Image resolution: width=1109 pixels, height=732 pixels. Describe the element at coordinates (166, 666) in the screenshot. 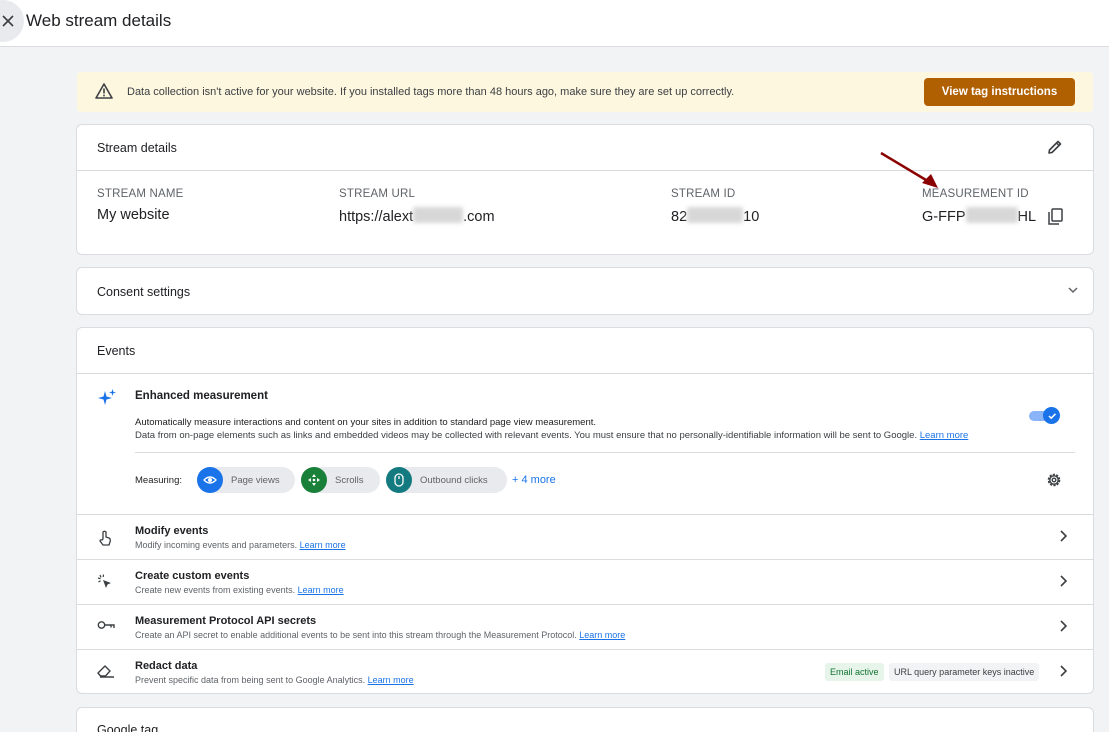

I see `row-title: Redact data` at that location.